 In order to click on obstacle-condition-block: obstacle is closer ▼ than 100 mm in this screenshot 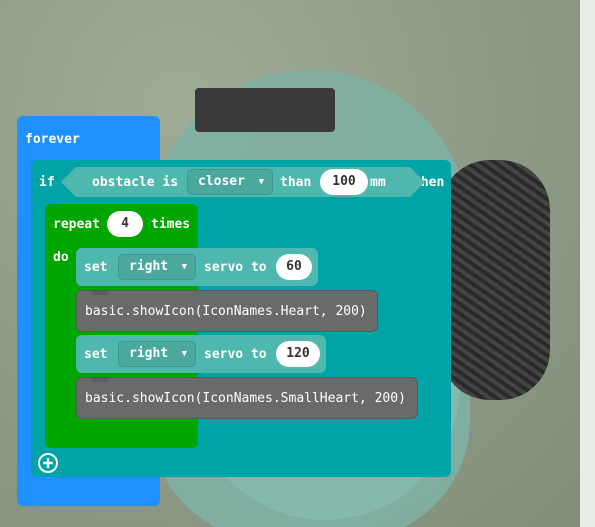, I will do `click(243, 182)`.